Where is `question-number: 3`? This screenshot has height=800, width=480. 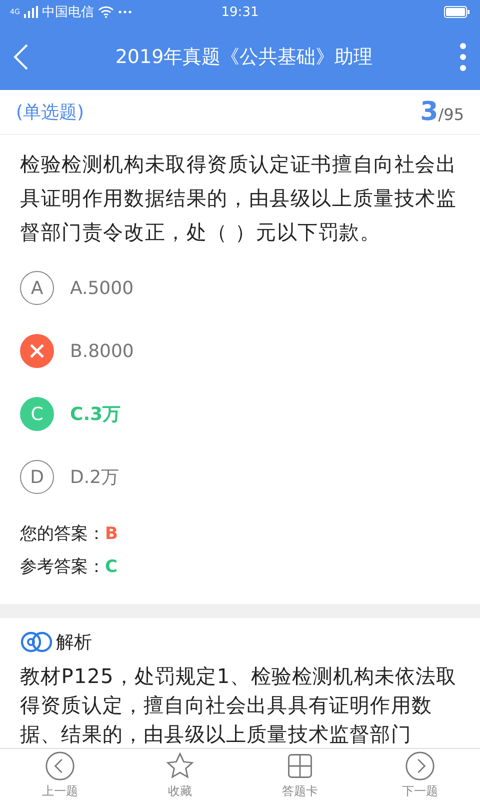
question-number: 3 is located at coordinates (429, 112).